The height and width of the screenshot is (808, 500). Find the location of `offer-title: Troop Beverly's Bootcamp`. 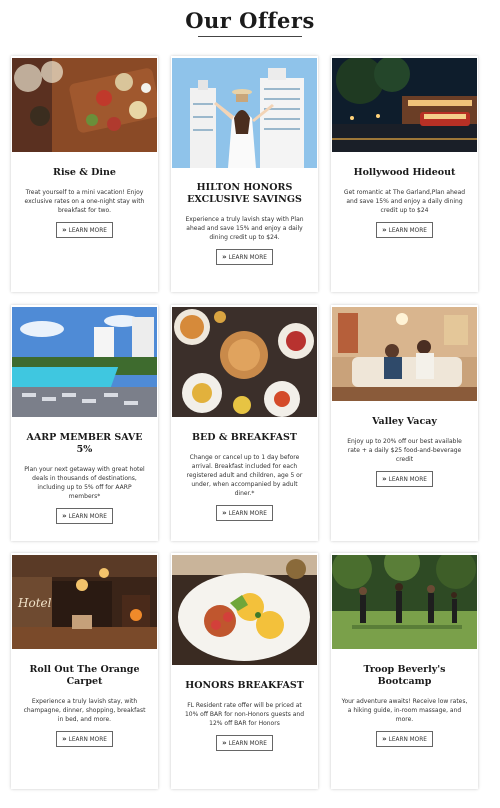

offer-title: Troop Beverly's Bootcamp is located at coordinates (404, 675).